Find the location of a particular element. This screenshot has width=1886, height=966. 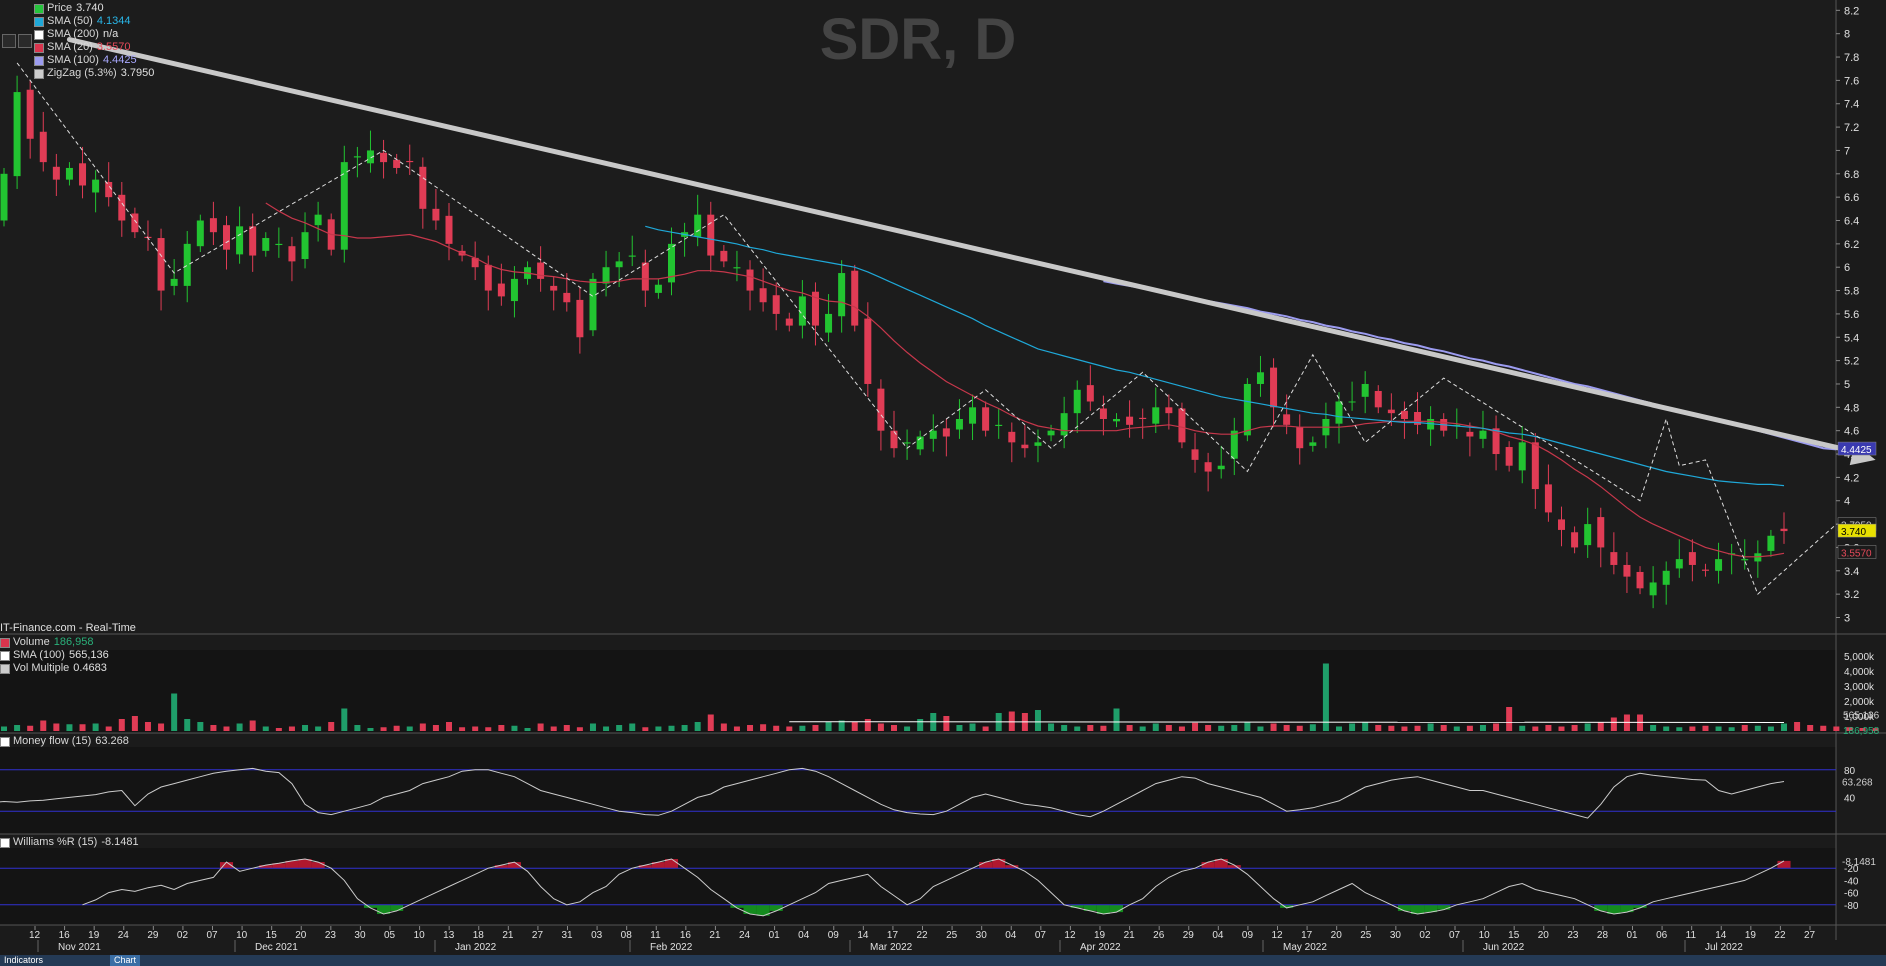

wr-tick-label: -60 is located at coordinates (1851, 894).